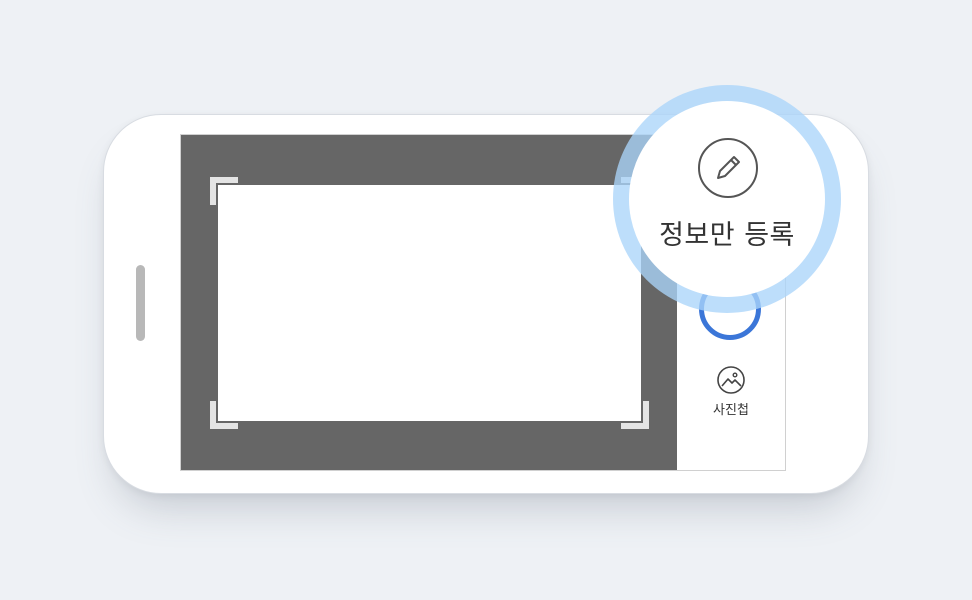 The width and height of the screenshot is (972, 600). What do you see at coordinates (224, 415) in the screenshot?
I see `frame-corner-bottom-left` at bounding box center [224, 415].